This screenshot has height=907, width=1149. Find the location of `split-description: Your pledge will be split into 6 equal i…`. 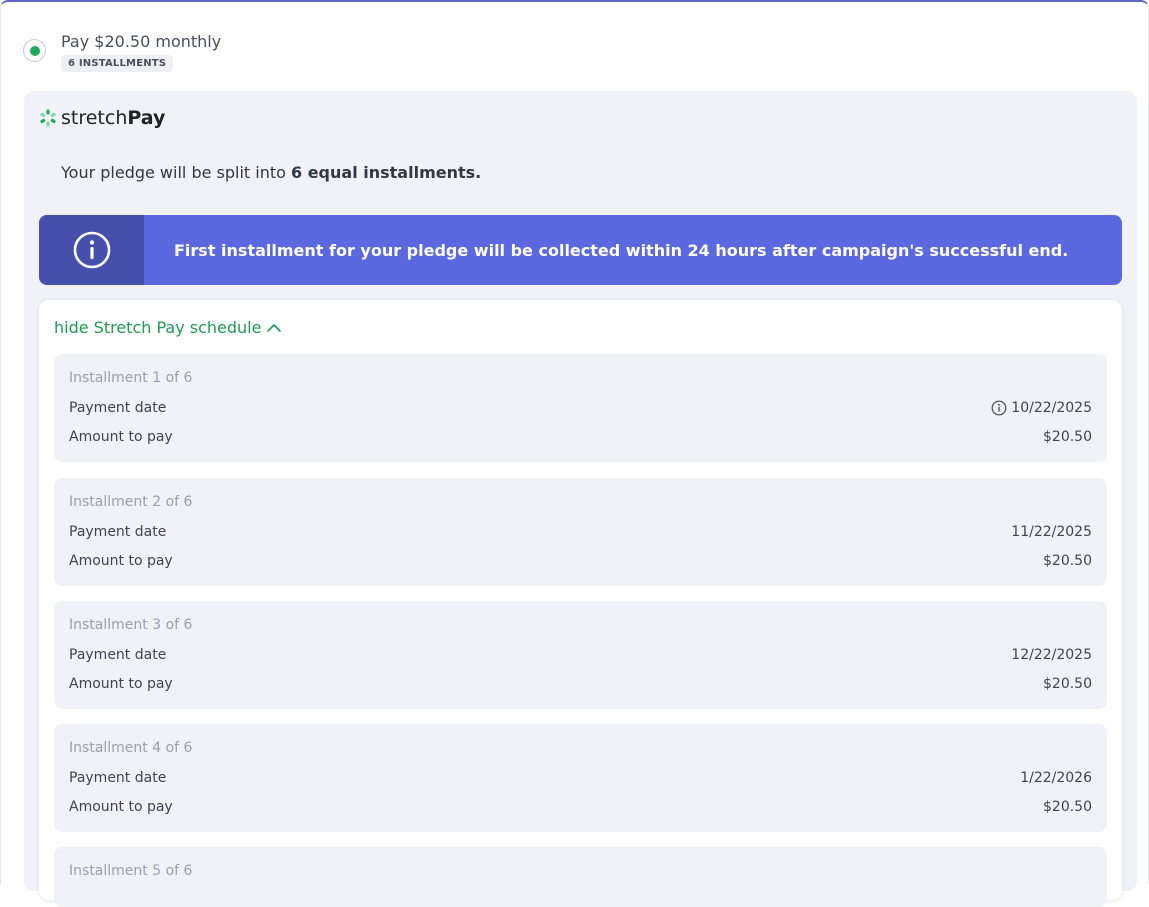

split-description: Your pledge will be split into 6 equal i… is located at coordinates (271, 172).